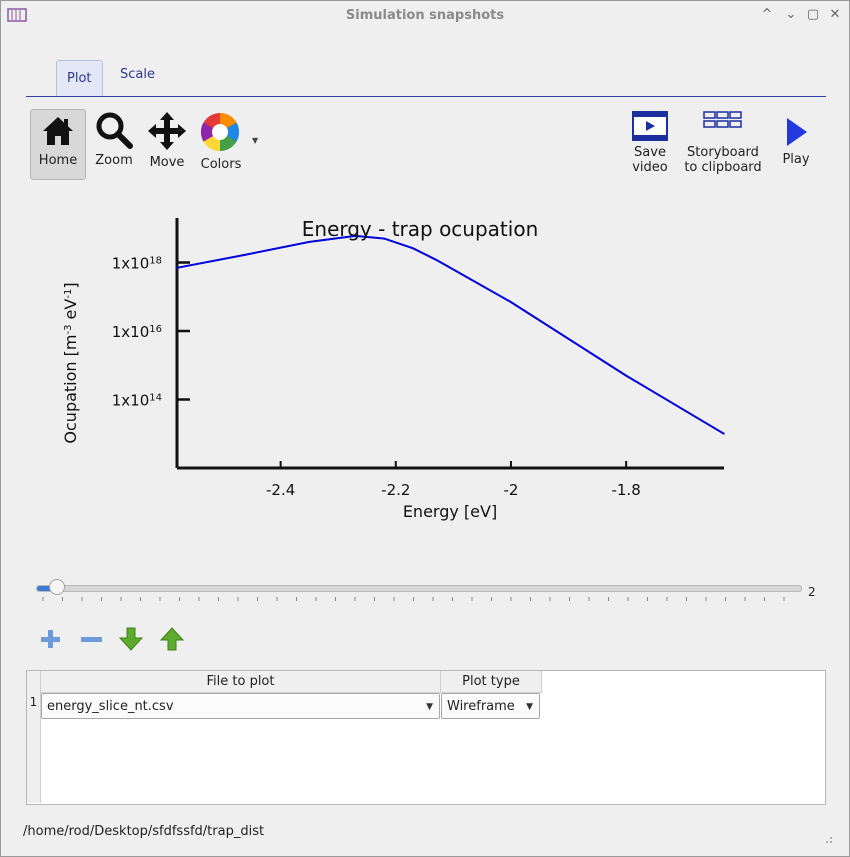  What do you see at coordinates (91, 639) in the screenshot?
I see `remove-icon` at bounding box center [91, 639].